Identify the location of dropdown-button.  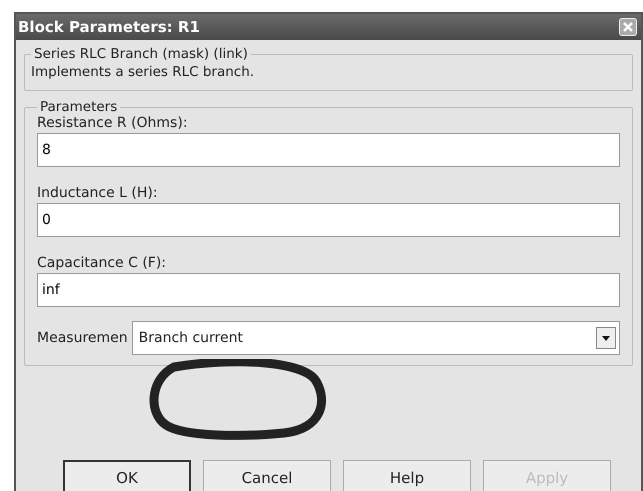
(606, 338).